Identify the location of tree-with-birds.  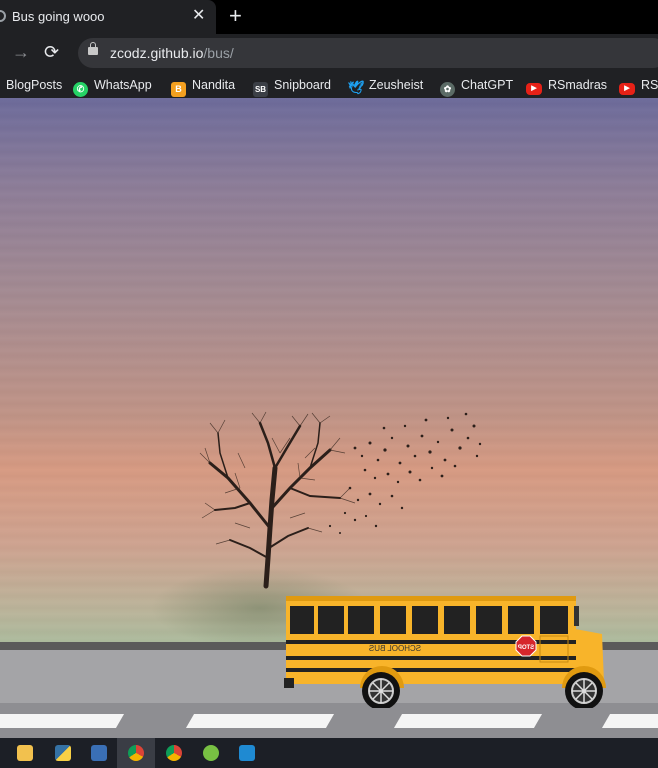
(340, 500).